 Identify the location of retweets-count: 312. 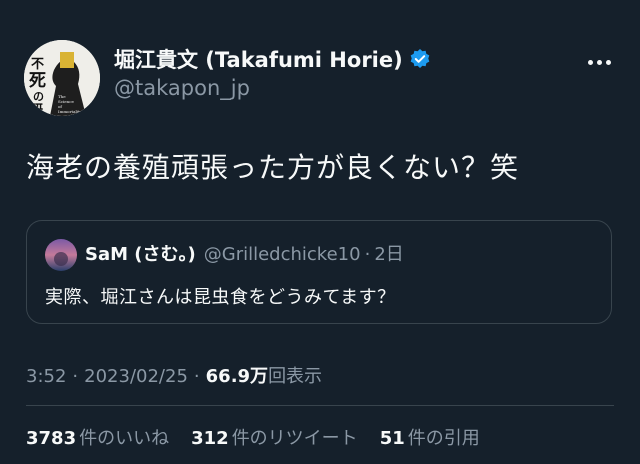
(210, 438).